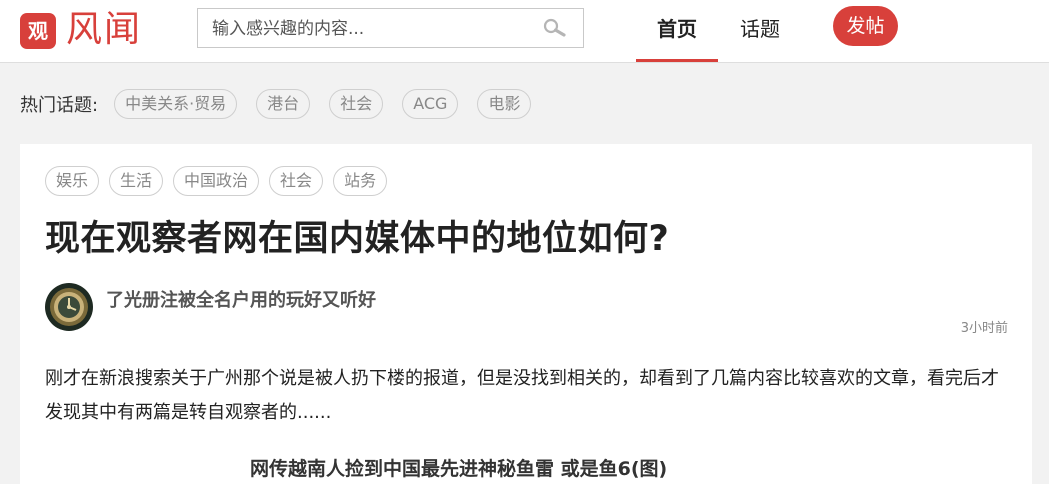 The height and width of the screenshot is (484, 1049). What do you see at coordinates (865, 26) in the screenshot?
I see `post-button: 发帖` at bounding box center [865, 26].